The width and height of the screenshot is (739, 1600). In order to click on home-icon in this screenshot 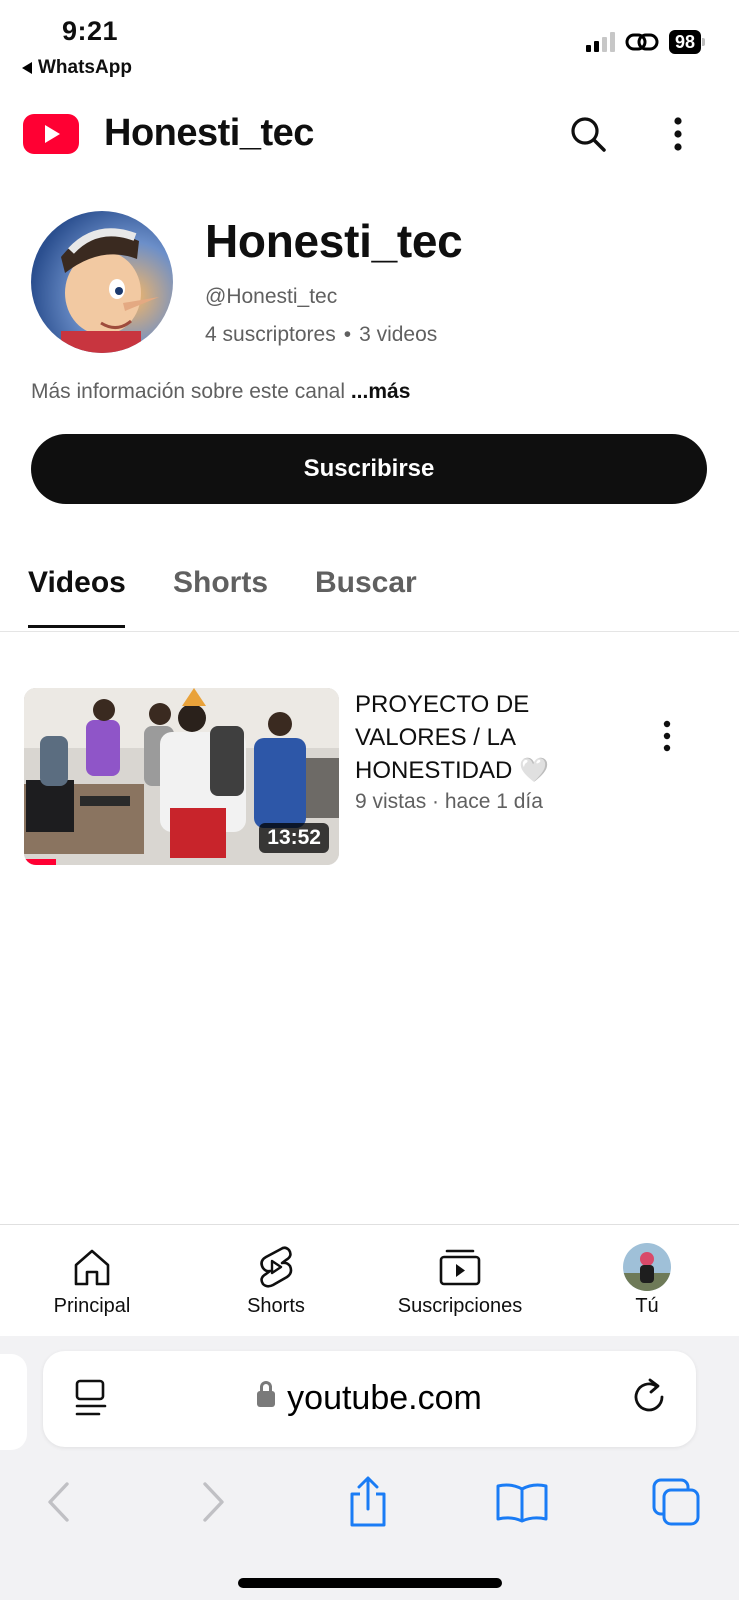, I will do `click(92, 1267)`.